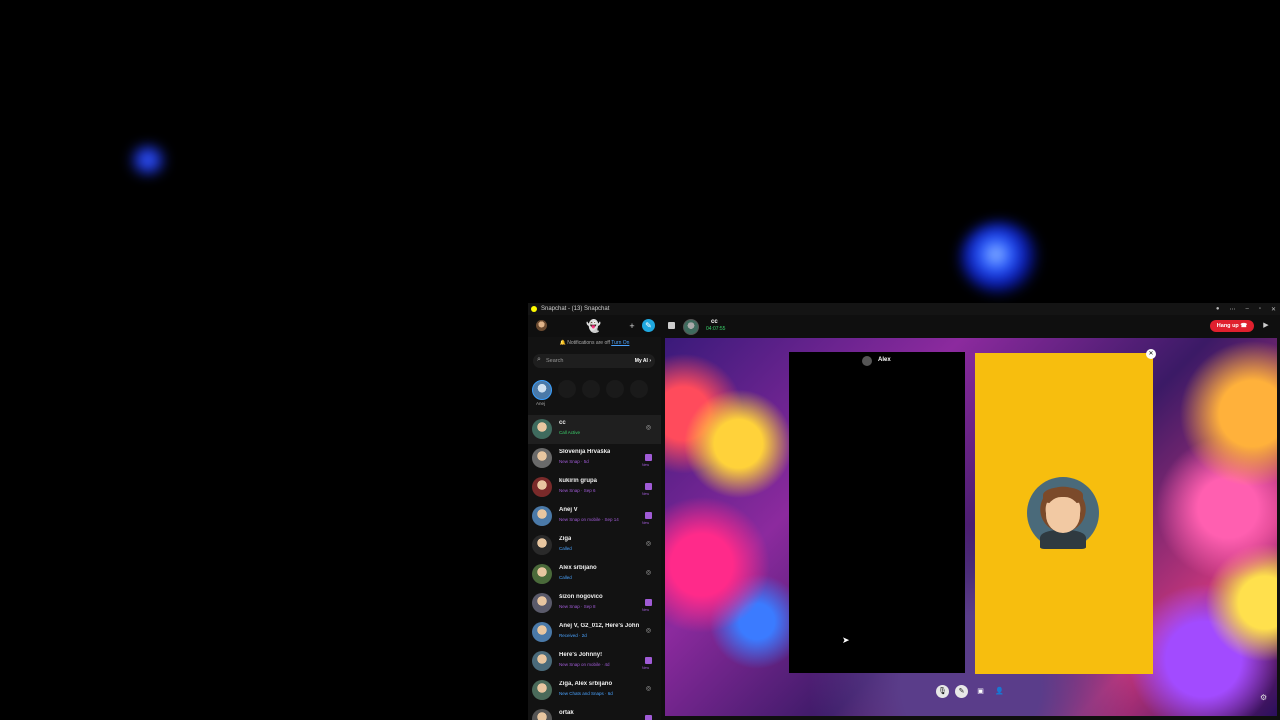  Describe the element at coordinates (578, 481) in the screenshot. I see `chat-name: kukirin grupa` at that location.